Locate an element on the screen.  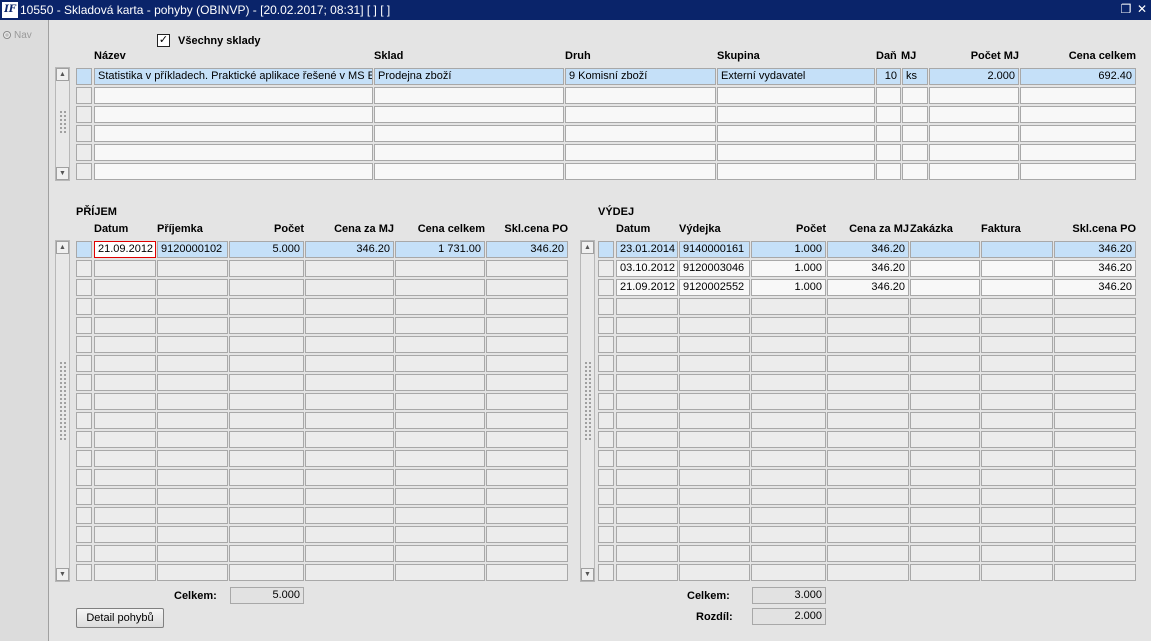
movement-detail-button: Detail pohybů is located at coordinates (120, 618).